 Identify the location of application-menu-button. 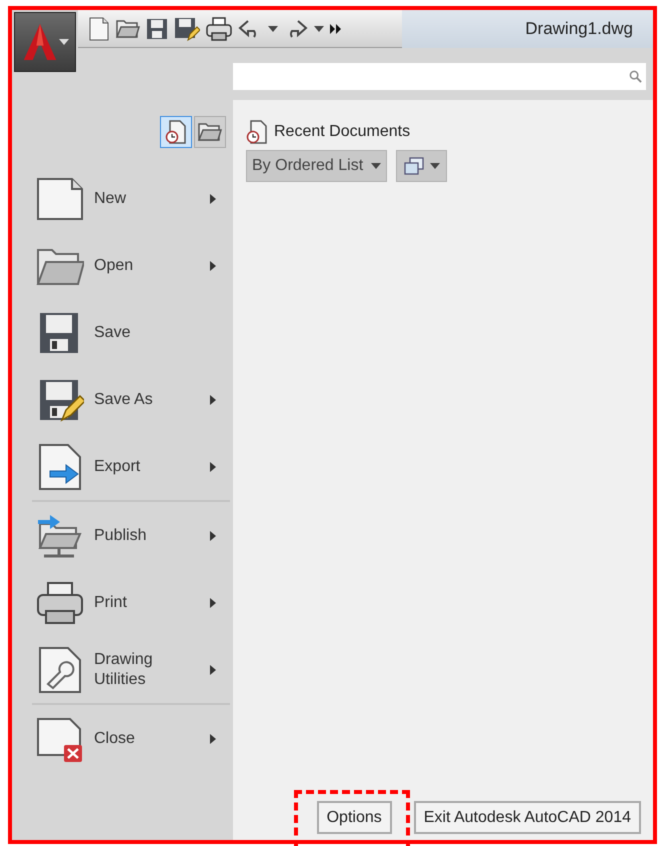
(45, 42).